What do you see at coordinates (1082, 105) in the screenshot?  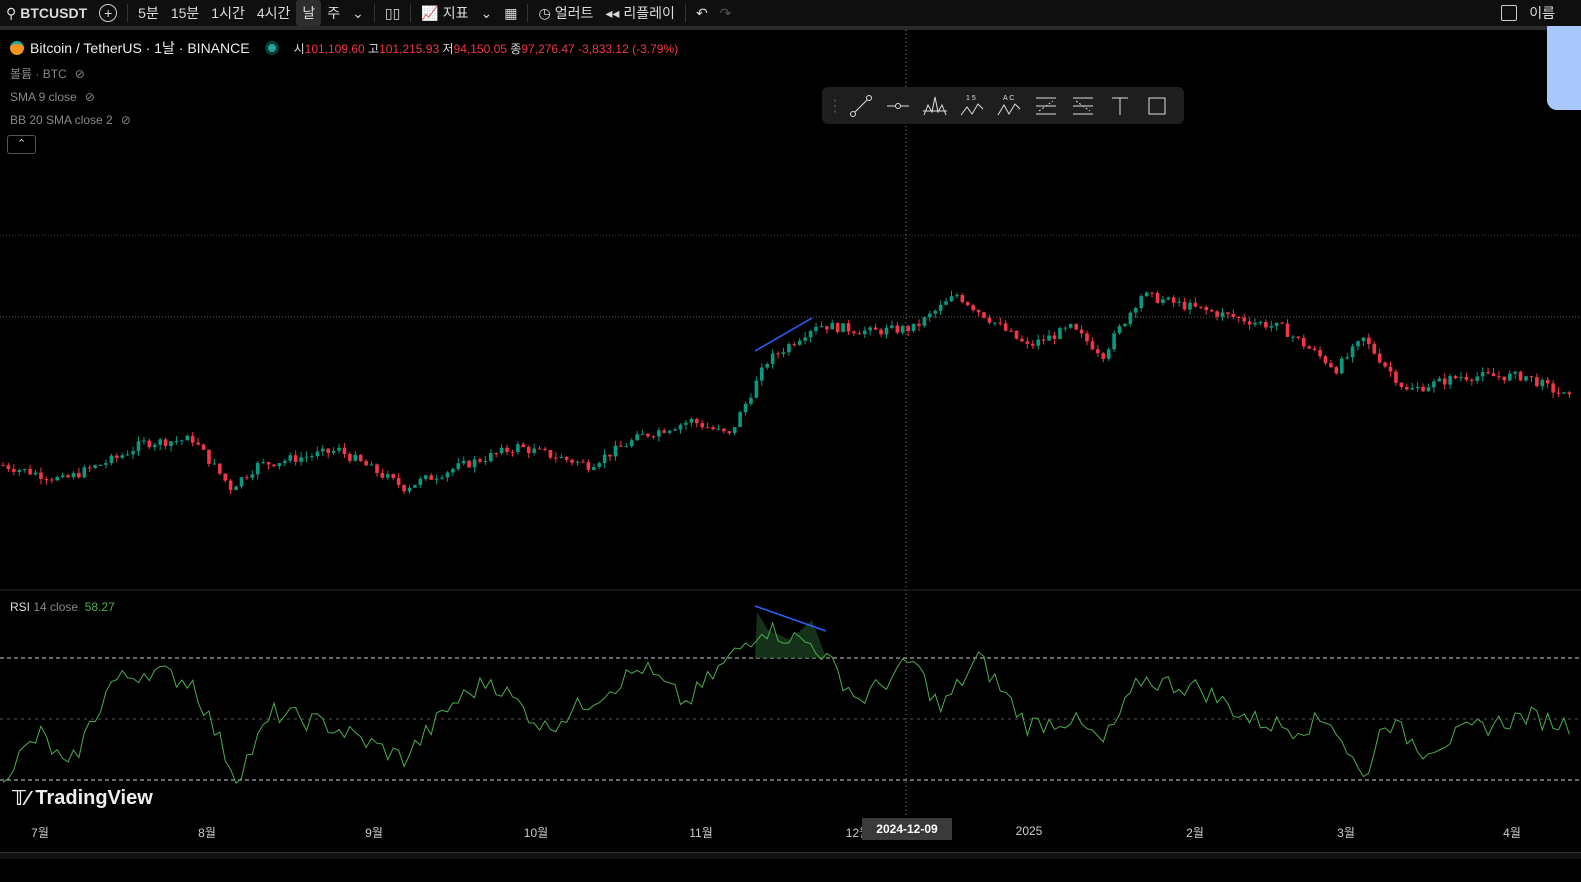 I see `fib-extension-tool` at bounding box center [1082, 105].